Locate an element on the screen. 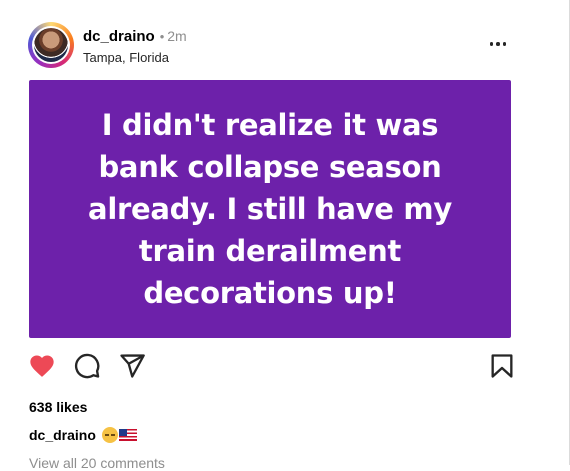  user-line: dc_draino • 2m is located at coordinates (135, 36).